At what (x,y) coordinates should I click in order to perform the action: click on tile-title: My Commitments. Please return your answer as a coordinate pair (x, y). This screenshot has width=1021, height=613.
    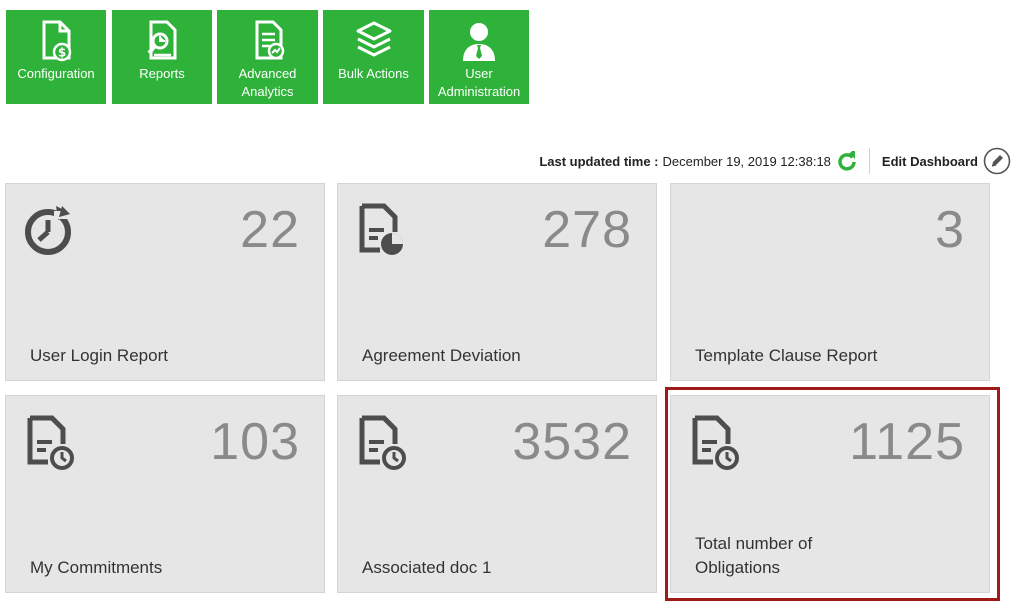
    Looking at the image, I should click on (96, 567).